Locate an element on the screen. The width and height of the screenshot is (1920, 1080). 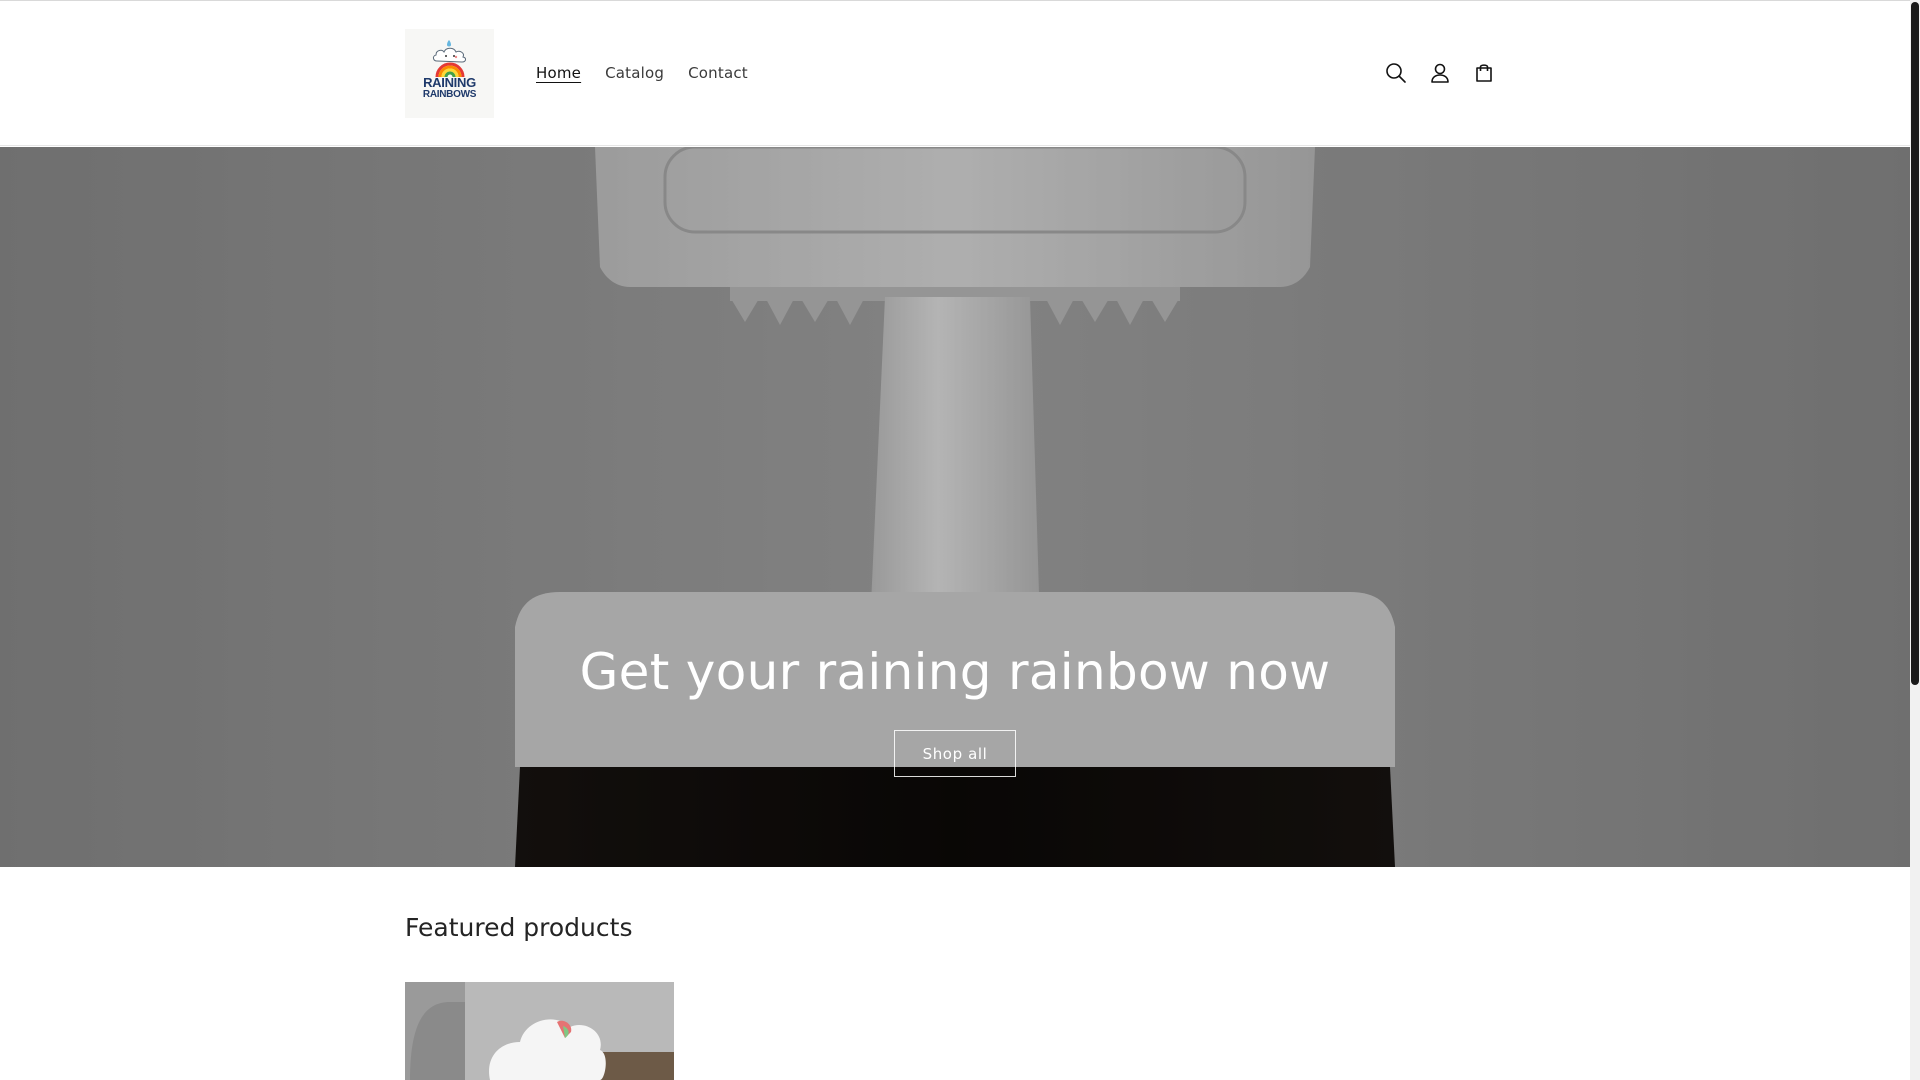
account-button is located at coordinates (1440, 73).